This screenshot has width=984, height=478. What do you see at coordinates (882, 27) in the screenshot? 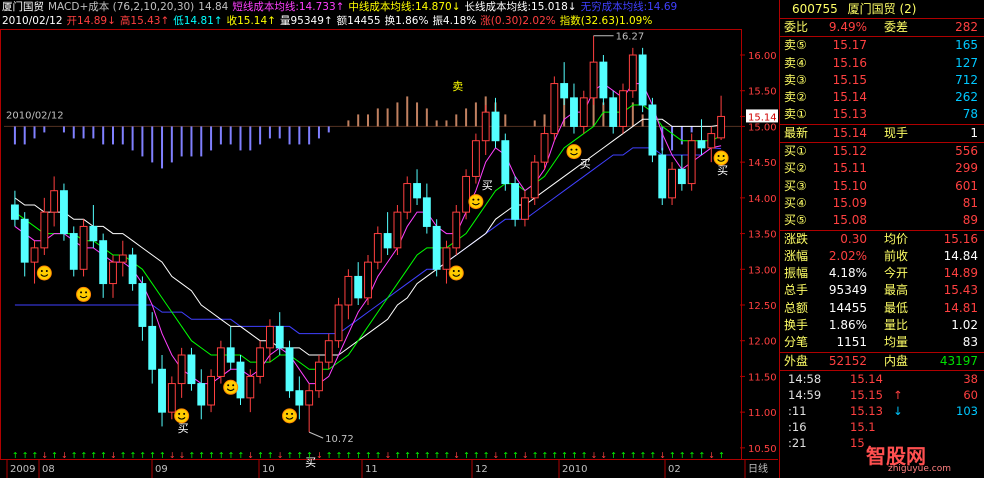
I see `weibi-row: 委比 9.49% 委差 282` at bounding box center [882, 27].